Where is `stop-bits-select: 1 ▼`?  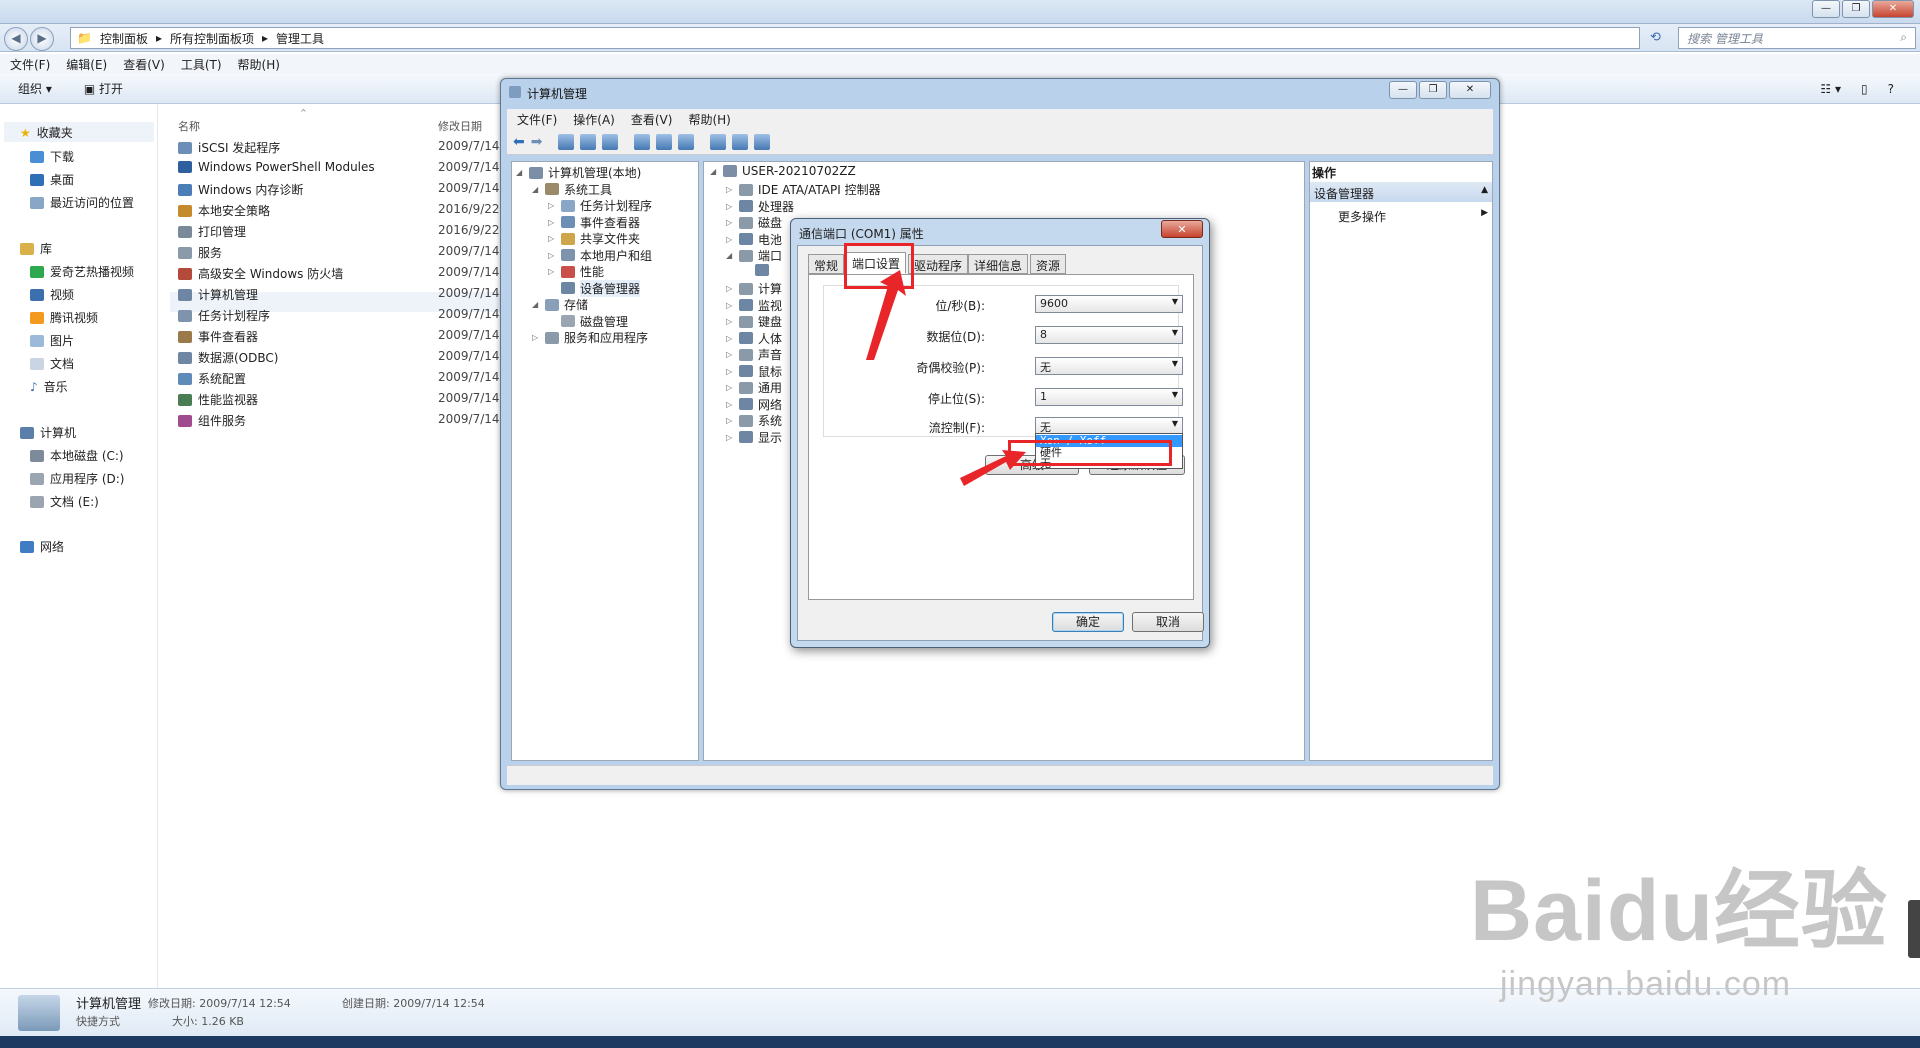
stop-bits-select: 1 ▼ is located at coordinates (1109, 397).